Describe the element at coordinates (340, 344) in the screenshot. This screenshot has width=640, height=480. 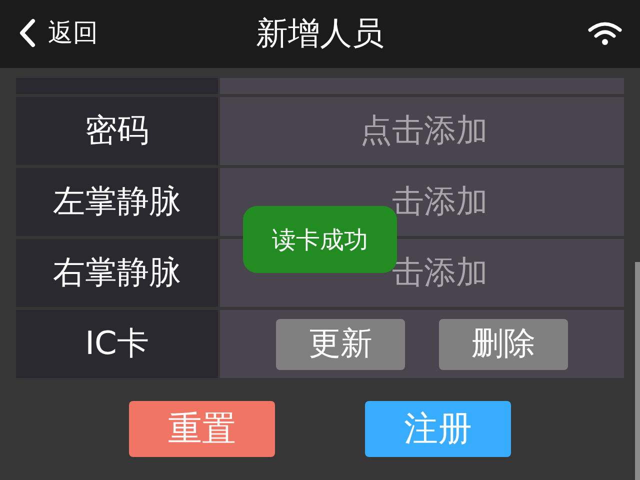
I see `card-action-button: 更新` at that location.